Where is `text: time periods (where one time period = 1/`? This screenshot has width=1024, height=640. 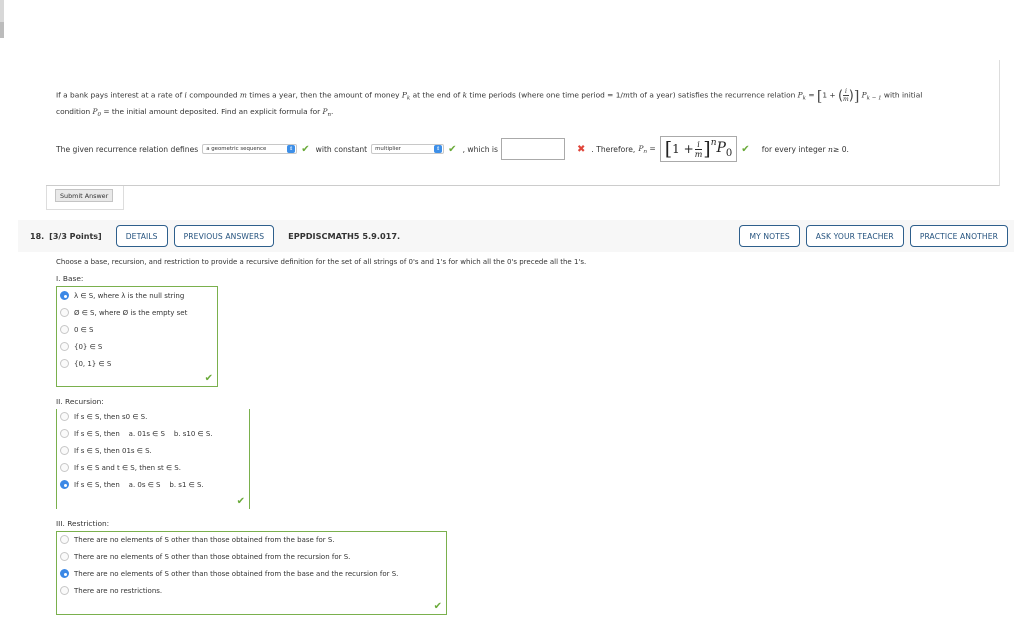 text: time periods (where one time period = 1/ is located at coordinates (545, 95).